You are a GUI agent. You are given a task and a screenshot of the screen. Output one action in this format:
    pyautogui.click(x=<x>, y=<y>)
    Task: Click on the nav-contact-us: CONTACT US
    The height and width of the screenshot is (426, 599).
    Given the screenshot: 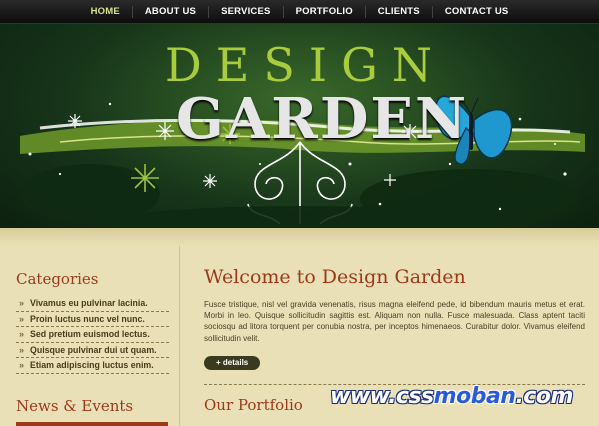 What is the action you would take?
    pyautogui.click(x=476, y=11)
    